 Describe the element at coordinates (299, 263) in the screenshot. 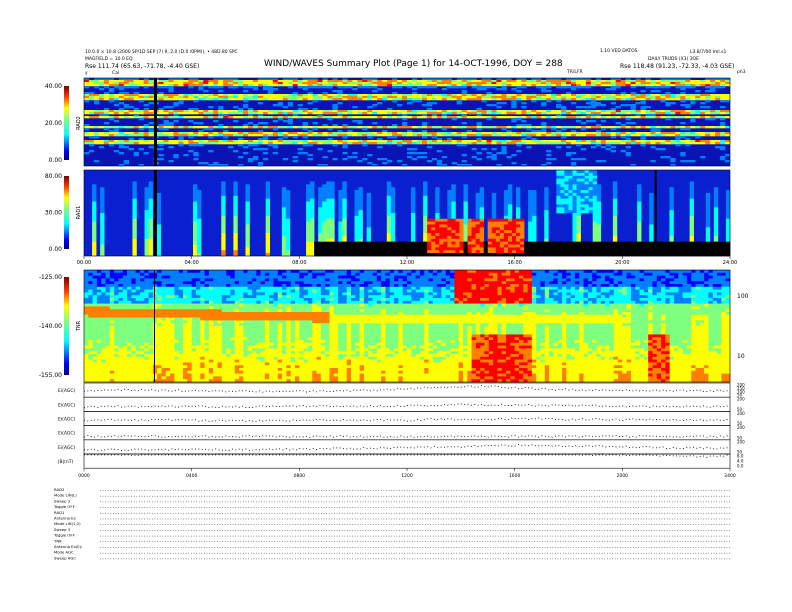

I see `rad1-xtick-label: 08:00` at that location.